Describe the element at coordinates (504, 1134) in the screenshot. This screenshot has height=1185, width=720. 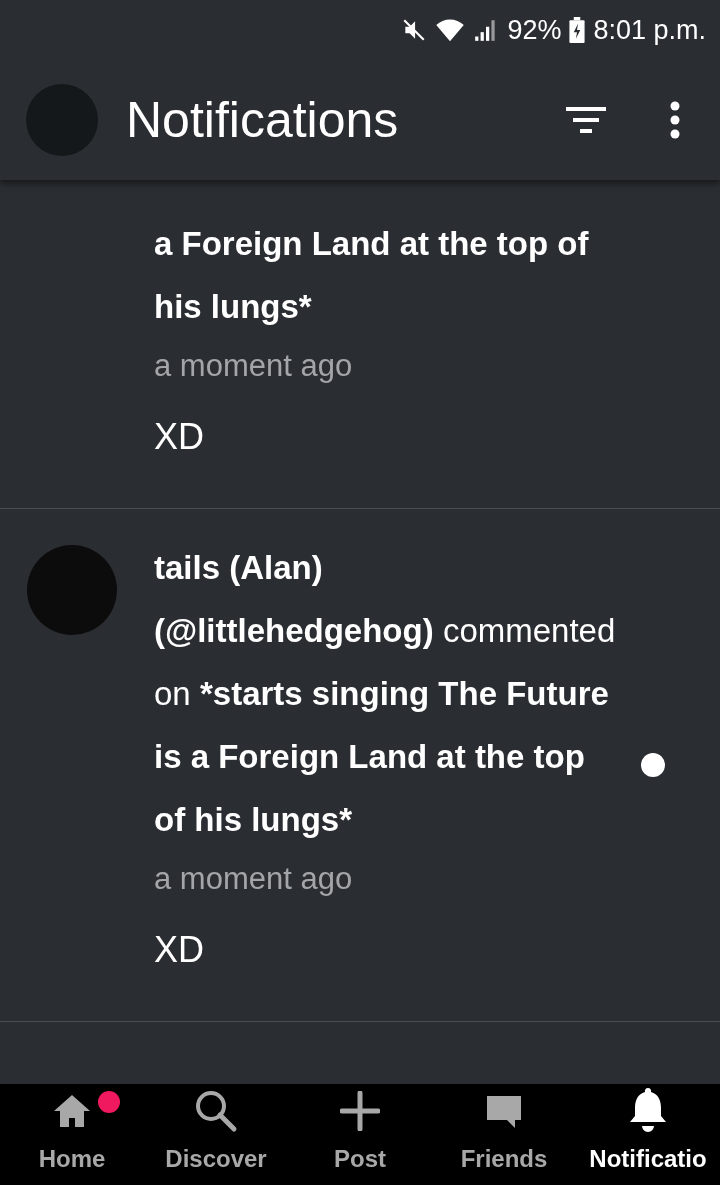
I see `nav-tab: Friends` at that location.